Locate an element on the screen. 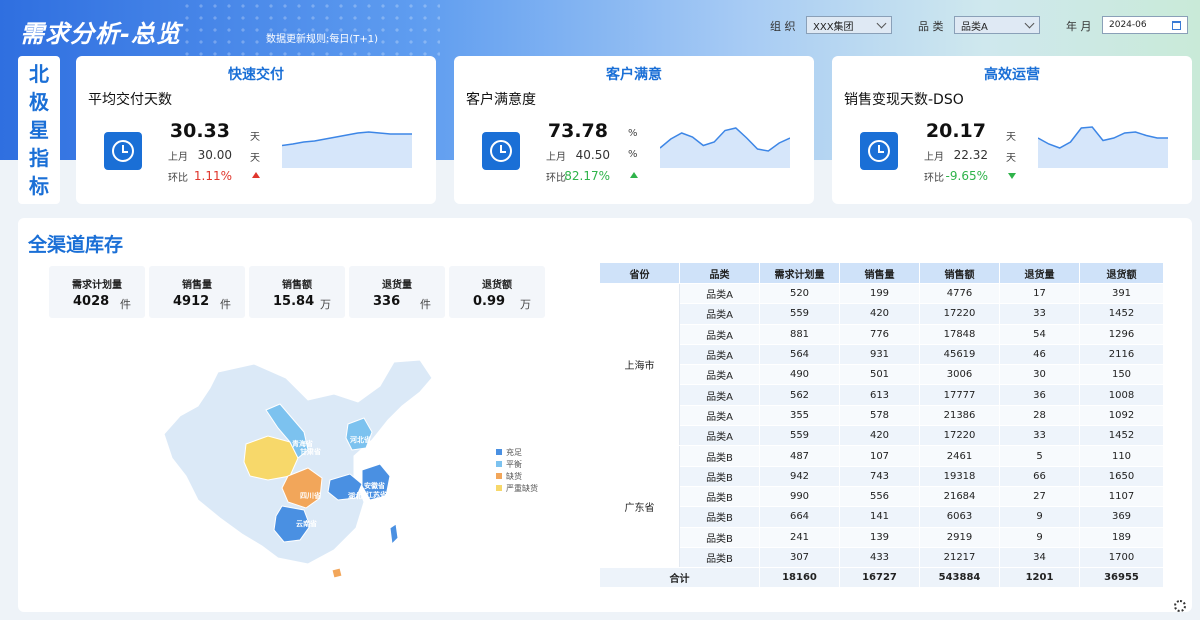 The image size is (1200, 620). column-header: 需求计划量 is located at coordinates (799, 273).